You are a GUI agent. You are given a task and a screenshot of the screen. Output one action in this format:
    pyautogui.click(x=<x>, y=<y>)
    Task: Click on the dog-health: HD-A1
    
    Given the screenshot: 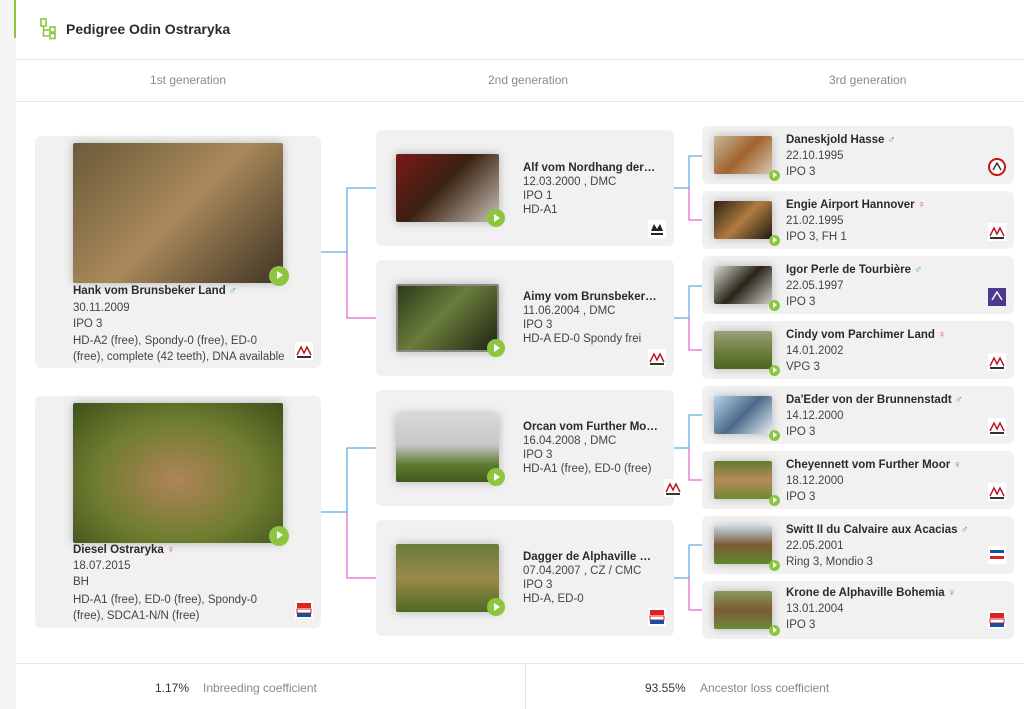 What is the action you would take?
    pyautogui.click(x=540, y=210)
    